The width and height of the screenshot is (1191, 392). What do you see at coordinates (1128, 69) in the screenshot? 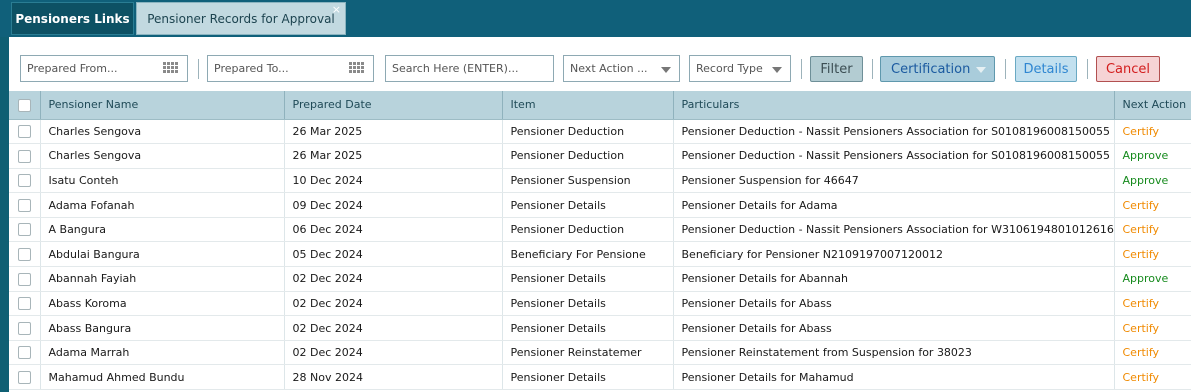
I see `cancel-button: Cancel` at bounding box center [1128, 69].